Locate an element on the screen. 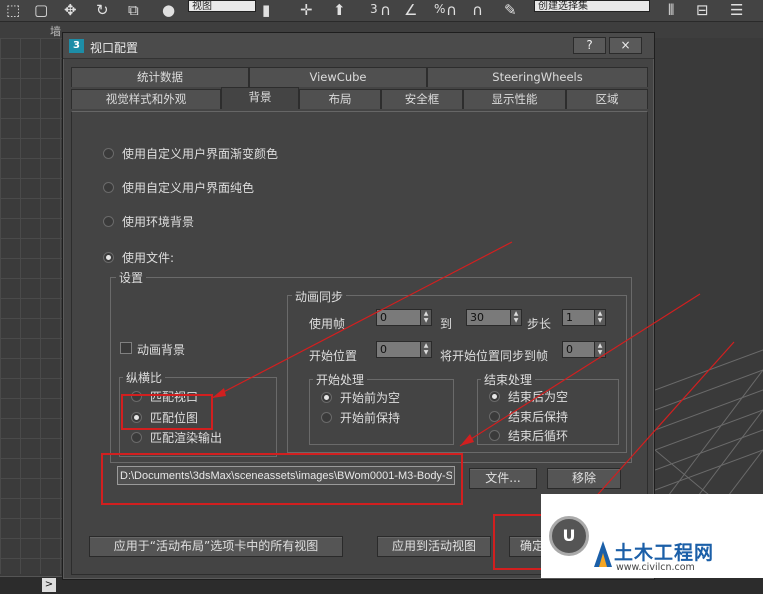 The height and width of the screenshot is (594, 763). mirror-icon: ⫴ is located at coordinates (671, 10).